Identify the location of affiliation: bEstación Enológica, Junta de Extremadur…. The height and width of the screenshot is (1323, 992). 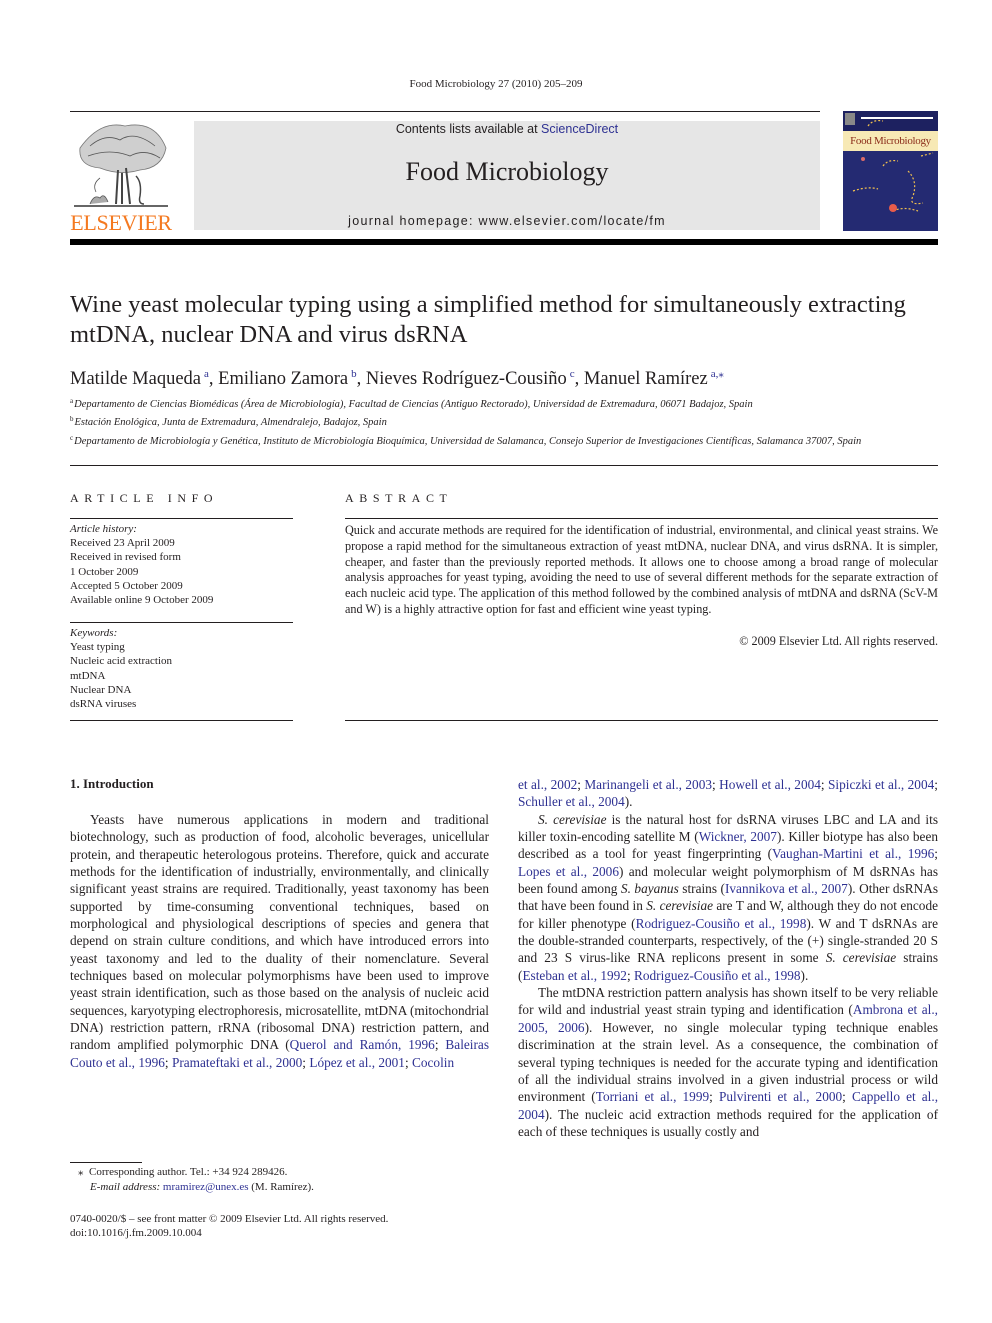
(504, 421).